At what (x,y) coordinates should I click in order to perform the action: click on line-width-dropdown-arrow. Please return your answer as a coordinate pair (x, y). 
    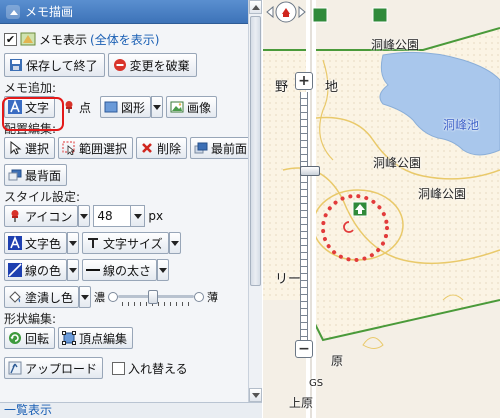
    Looking at the image, I should click on (163, 270).